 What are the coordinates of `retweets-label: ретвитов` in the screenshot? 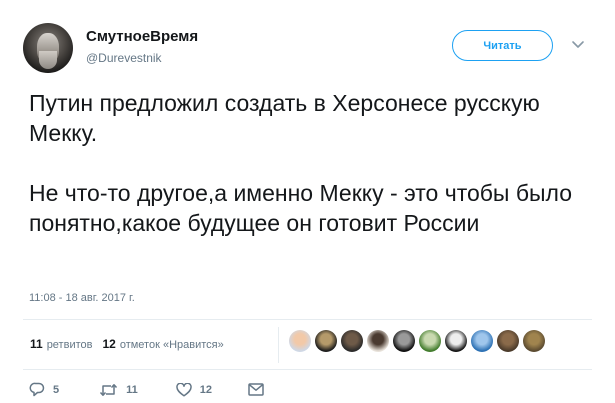 It's located at (69, 345).